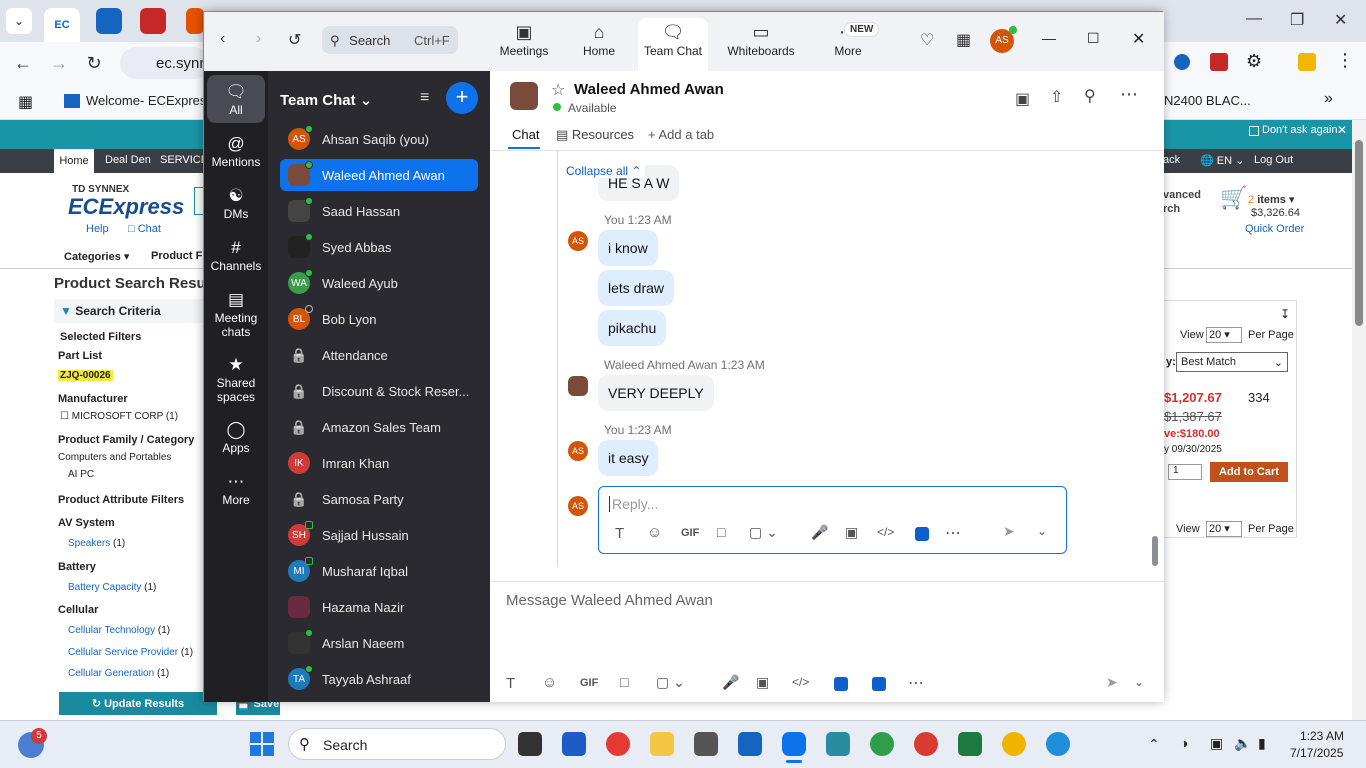 The height and width of the screenshot is (768, 1366). I want to click on message-bubble: pikachu, so click(632, 328).